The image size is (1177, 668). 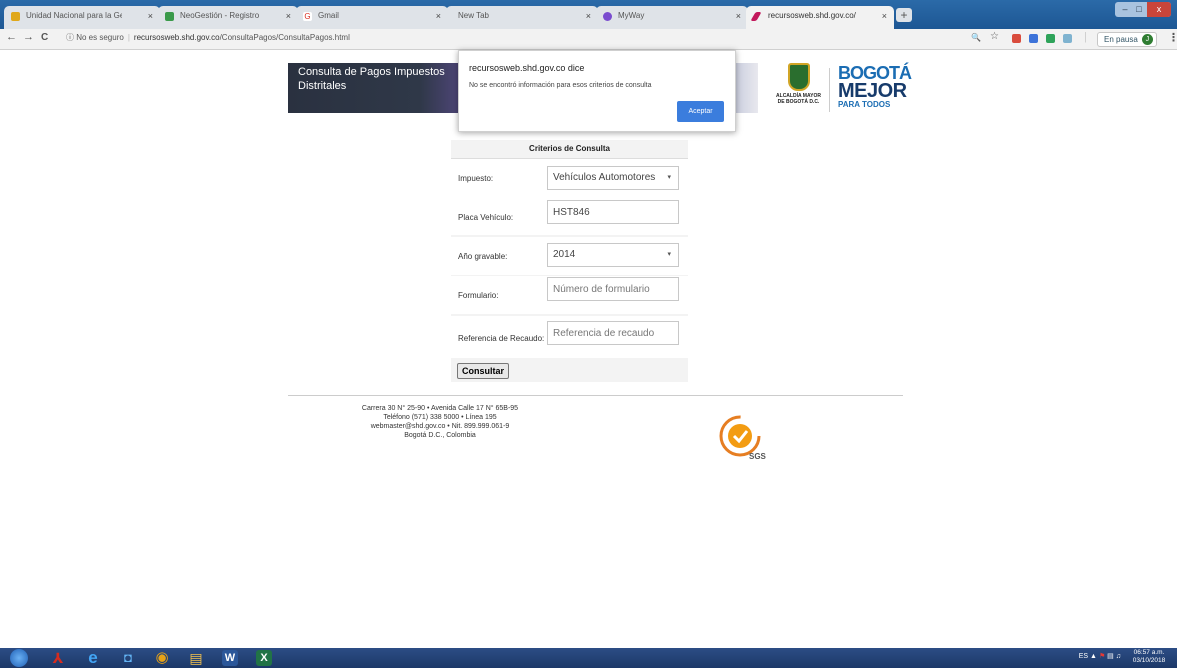 What do you see at coordinates (478, 295) in the screenshot?
I see `formulario-label: Formulario:` at bounding box center [478, 295].